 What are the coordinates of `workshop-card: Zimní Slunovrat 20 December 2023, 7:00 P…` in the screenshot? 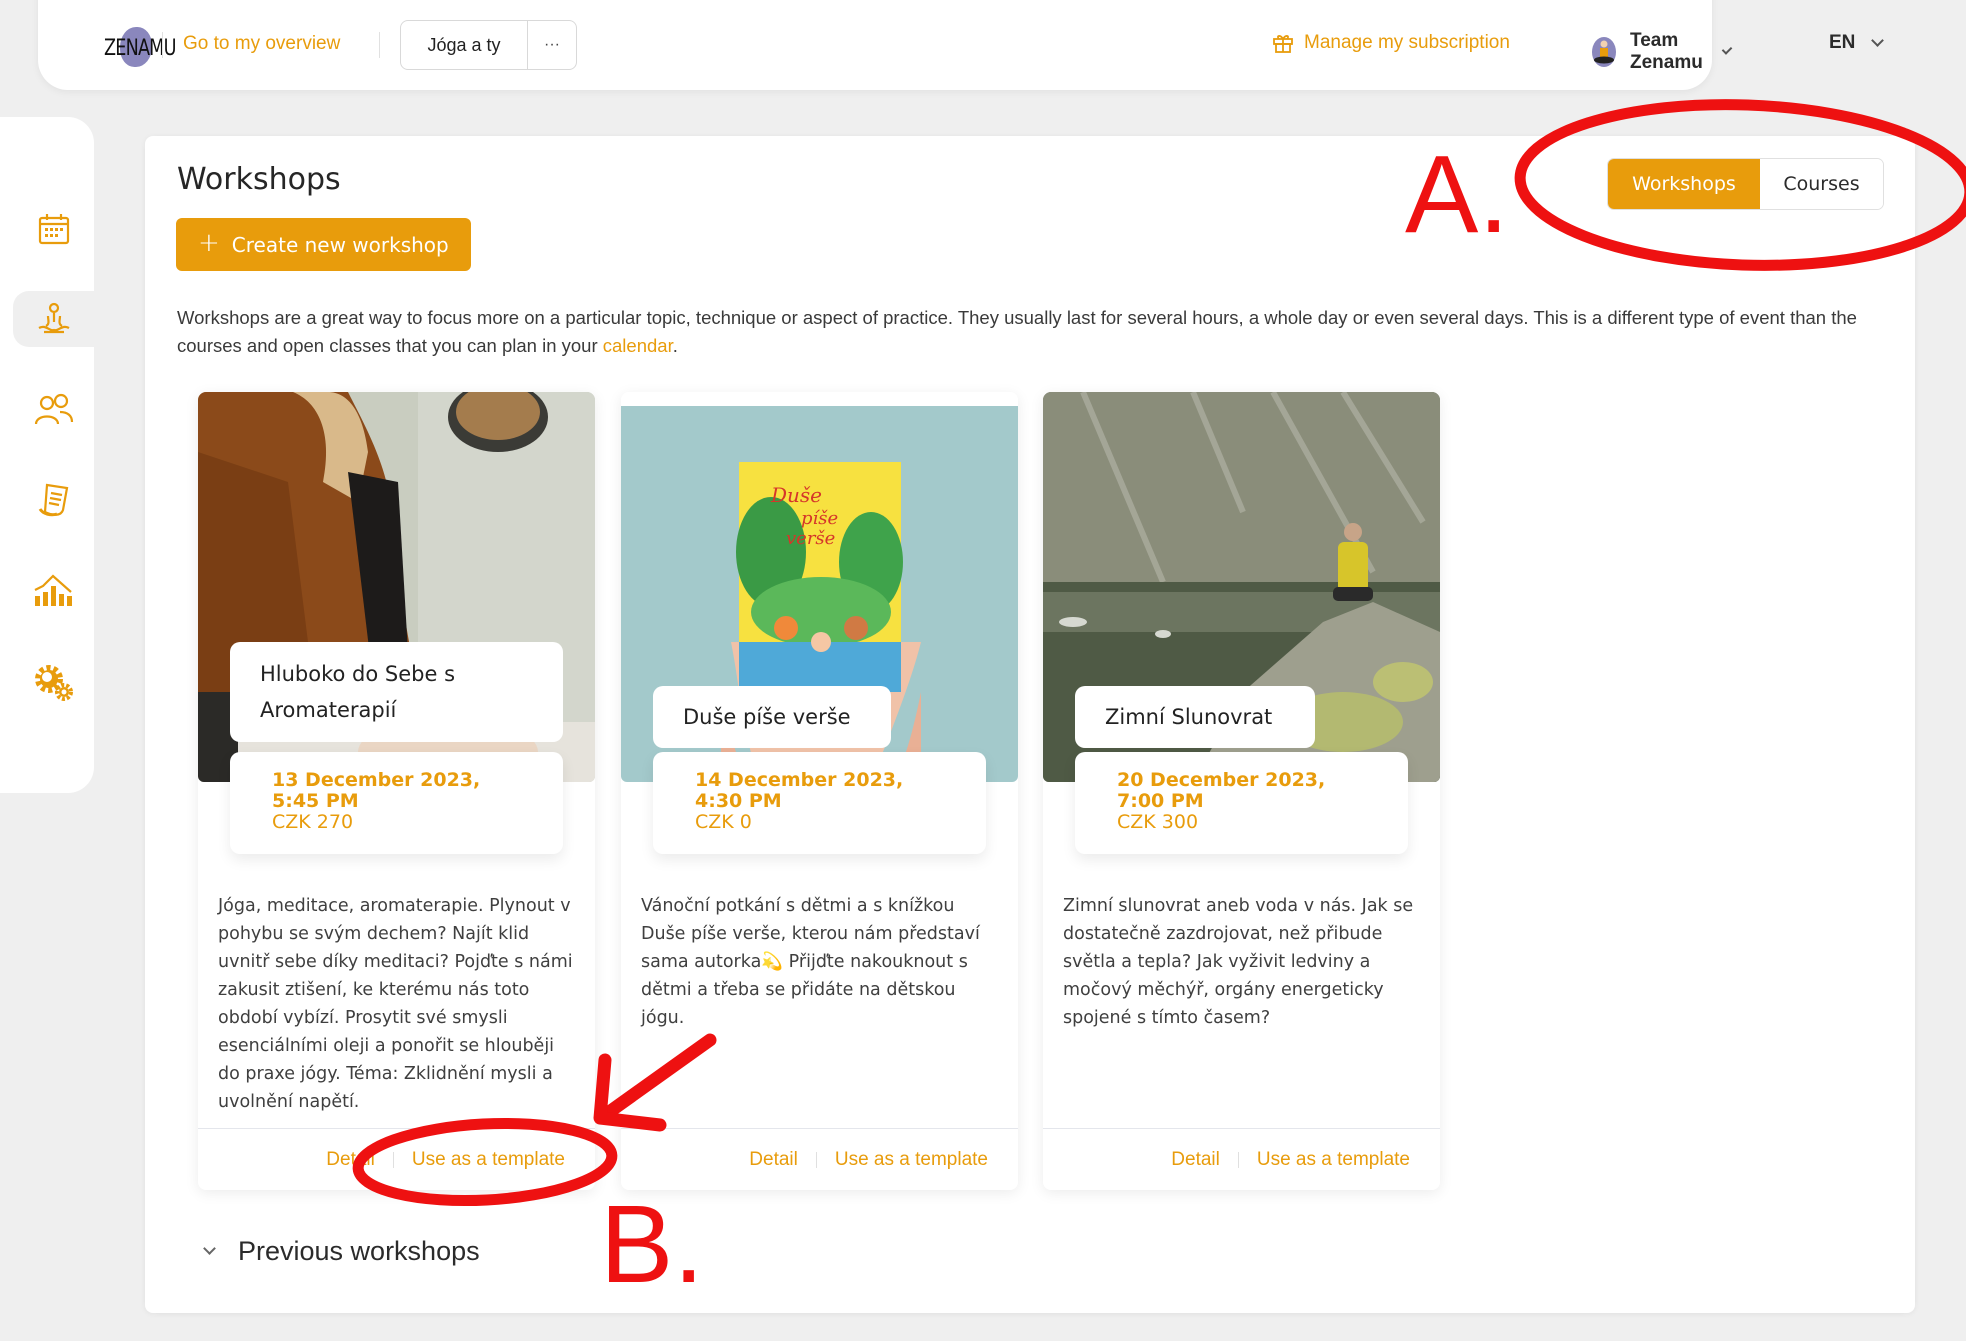 It's located at (1241, 791).